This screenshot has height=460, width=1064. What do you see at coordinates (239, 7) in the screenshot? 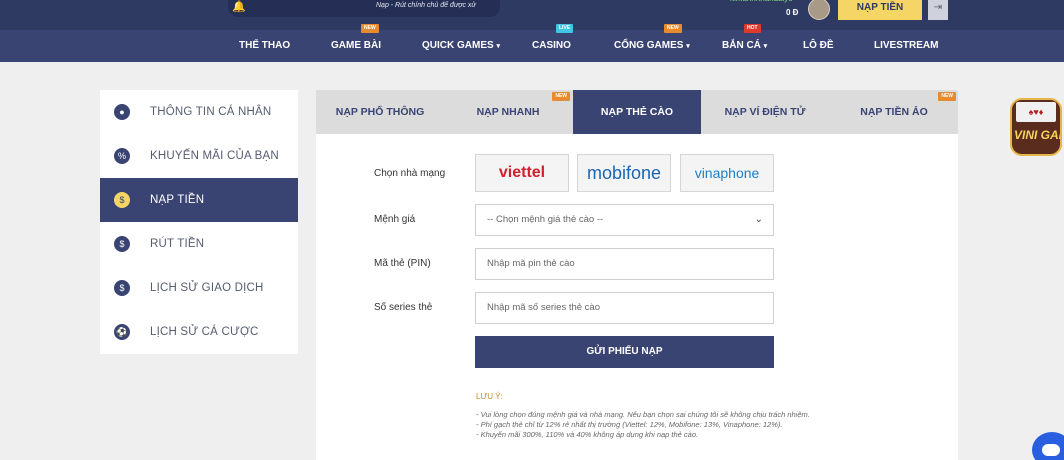
I see `bell-icon: 🔔` at bounding box center [239, 7].